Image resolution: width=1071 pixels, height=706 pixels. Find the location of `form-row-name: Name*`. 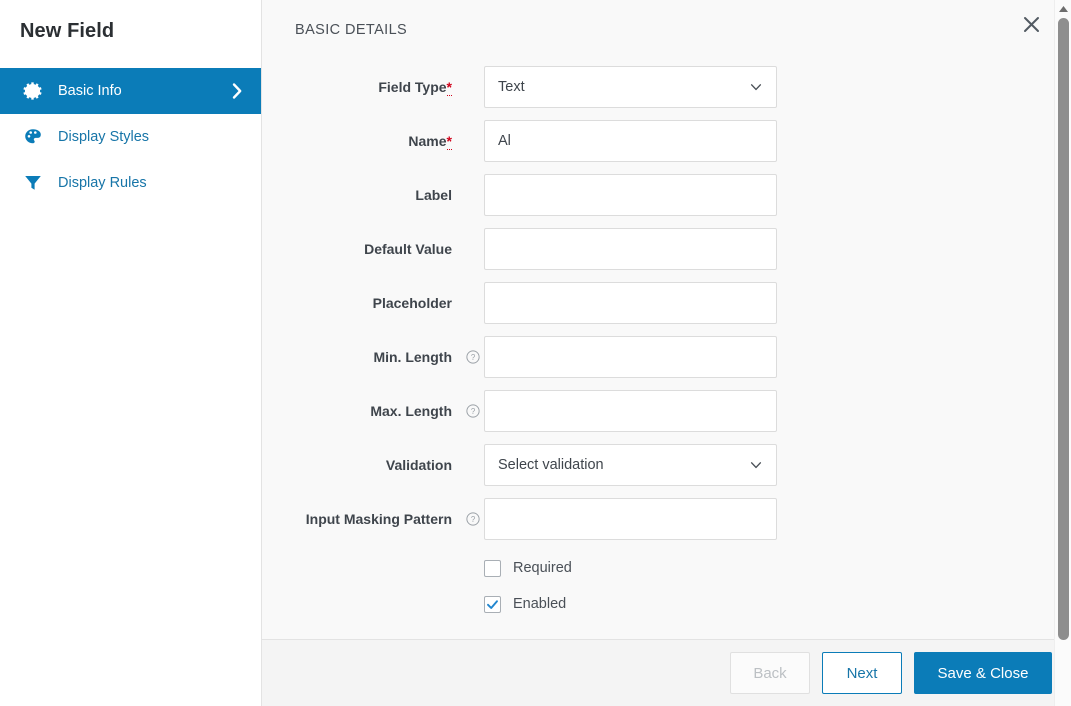

form-row-name: Name* is located at coordinates (666, 141).